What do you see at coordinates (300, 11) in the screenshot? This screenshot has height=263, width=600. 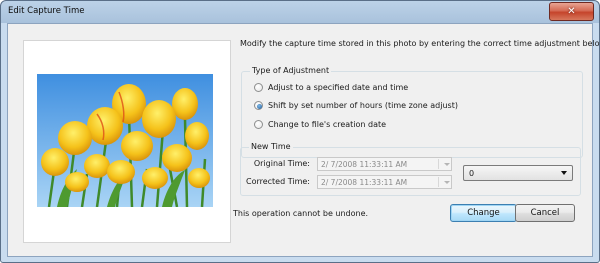 I see `title-bar: Edit Capture Time ✕` at bounding box center [300, 11].